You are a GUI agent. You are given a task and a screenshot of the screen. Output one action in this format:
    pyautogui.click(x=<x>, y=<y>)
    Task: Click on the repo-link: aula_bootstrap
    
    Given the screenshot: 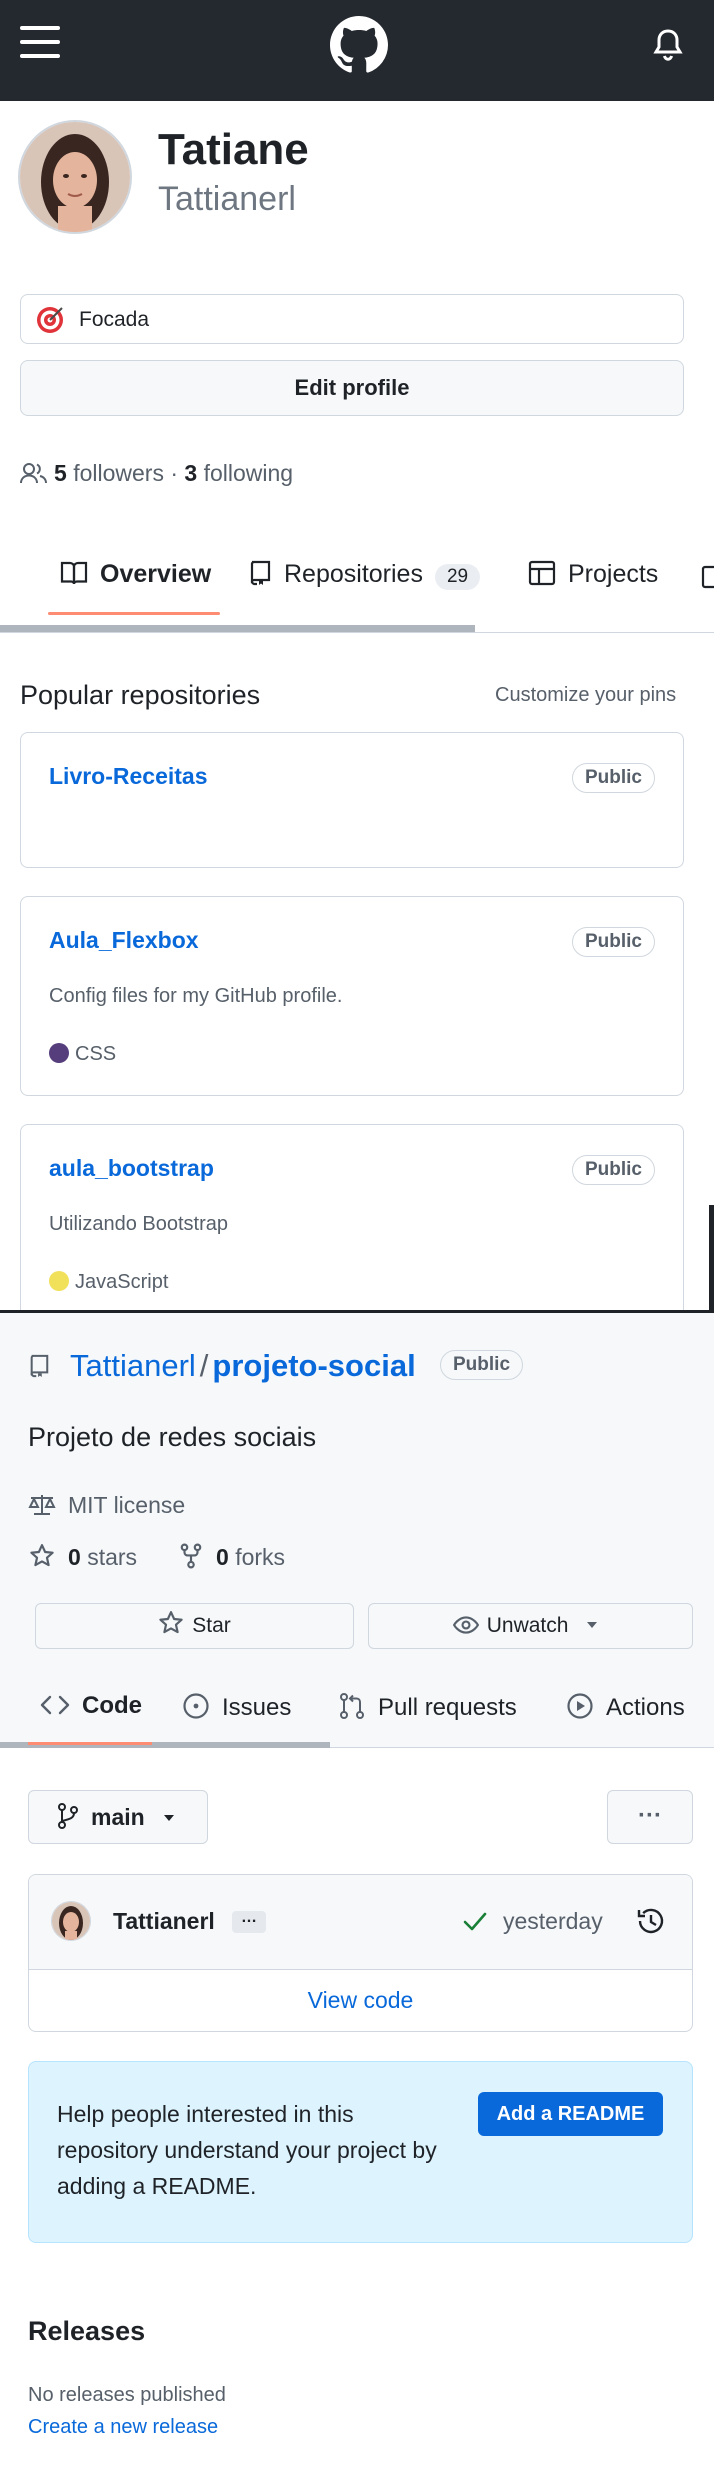 What is the action you would take?
    pyautogui.click(x=131, y=1168)
    